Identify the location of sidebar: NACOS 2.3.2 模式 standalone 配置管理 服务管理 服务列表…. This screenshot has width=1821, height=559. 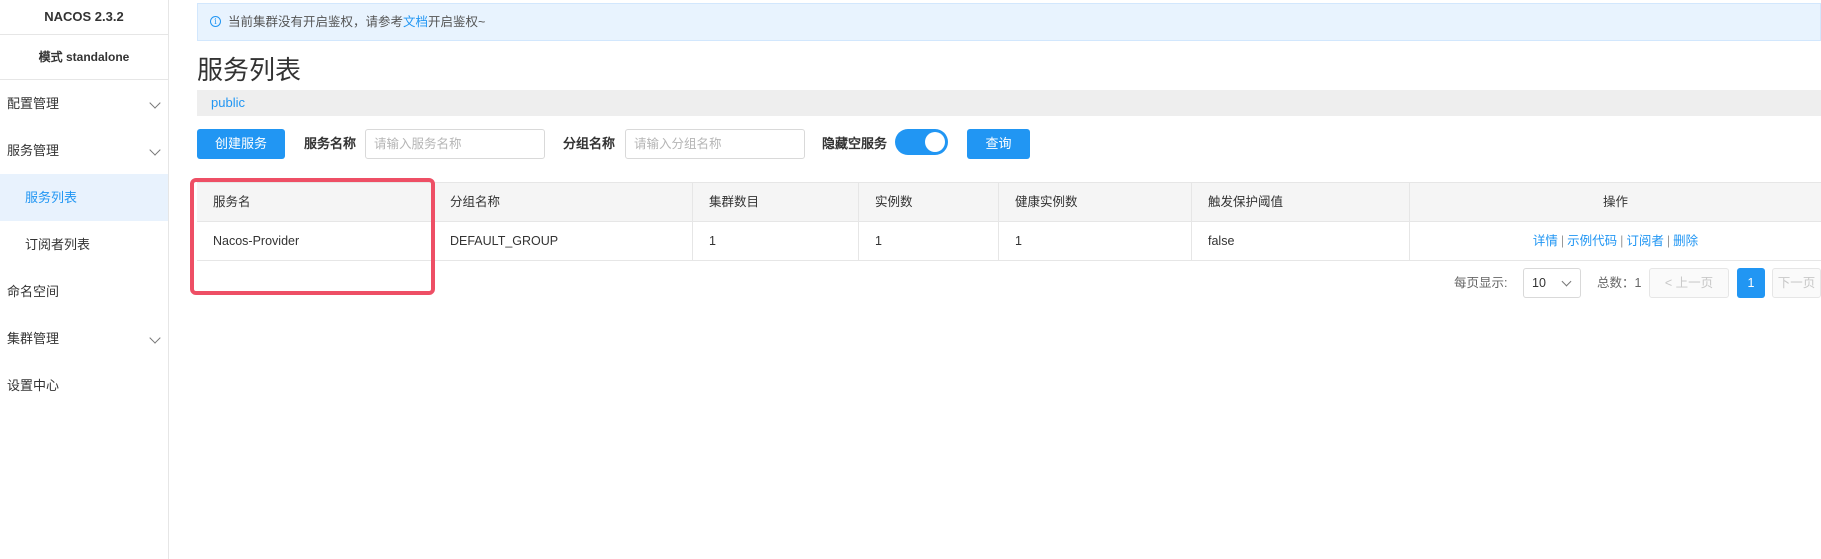
(84, 279).